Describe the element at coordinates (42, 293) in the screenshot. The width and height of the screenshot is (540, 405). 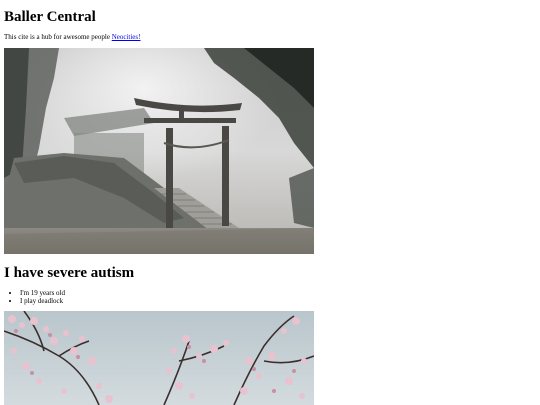
I see `list-item: I'm 19 years old` at that location.